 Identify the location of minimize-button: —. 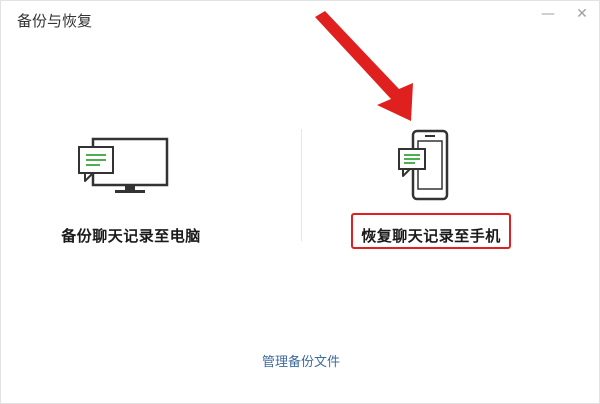
(548, 14).